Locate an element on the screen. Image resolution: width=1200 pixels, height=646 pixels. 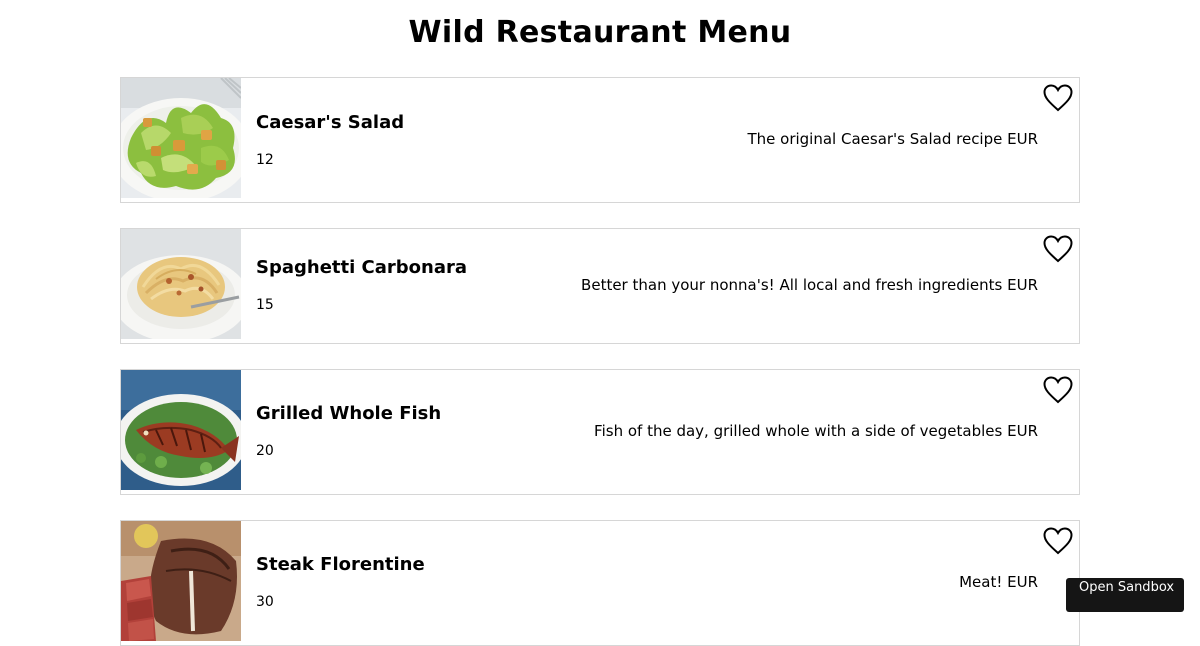
dish-price: 12 is located at coordinates (265, 160).